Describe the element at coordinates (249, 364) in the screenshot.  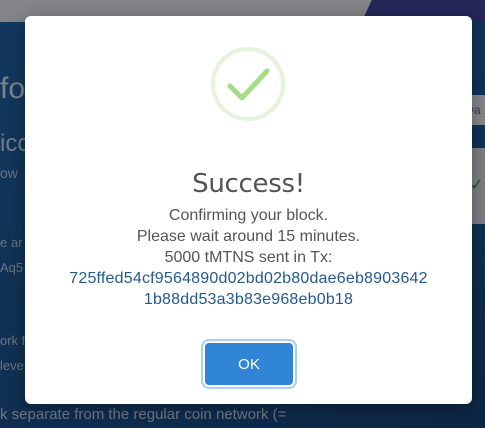
I see `ok-button: OK` at that location.